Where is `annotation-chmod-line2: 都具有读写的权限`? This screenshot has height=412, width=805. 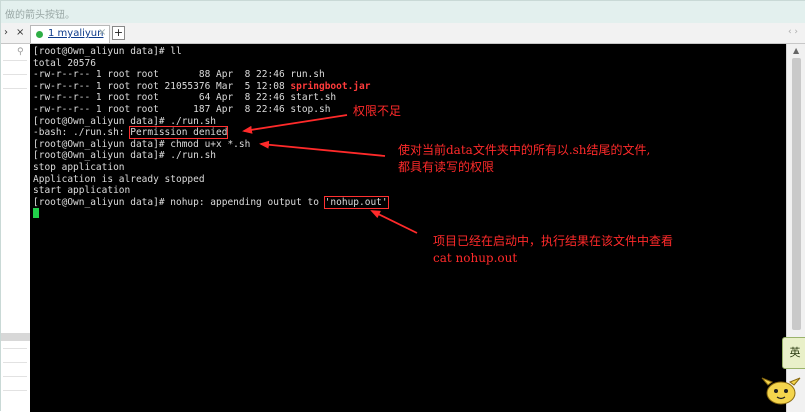 annotation-chmod-line2: 都具有读写的权限 is located at coordinates (446, 167).